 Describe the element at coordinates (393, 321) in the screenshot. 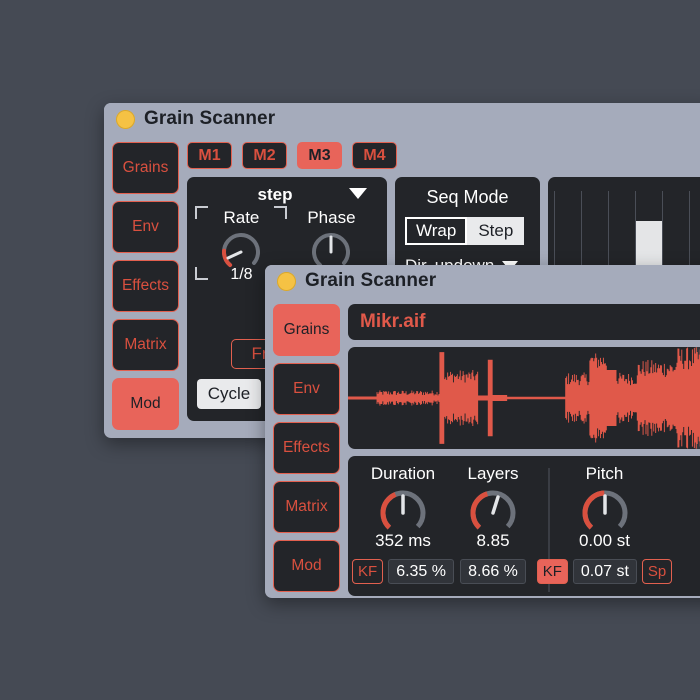

I see `sample-filename: Mikr.aif` at that location.